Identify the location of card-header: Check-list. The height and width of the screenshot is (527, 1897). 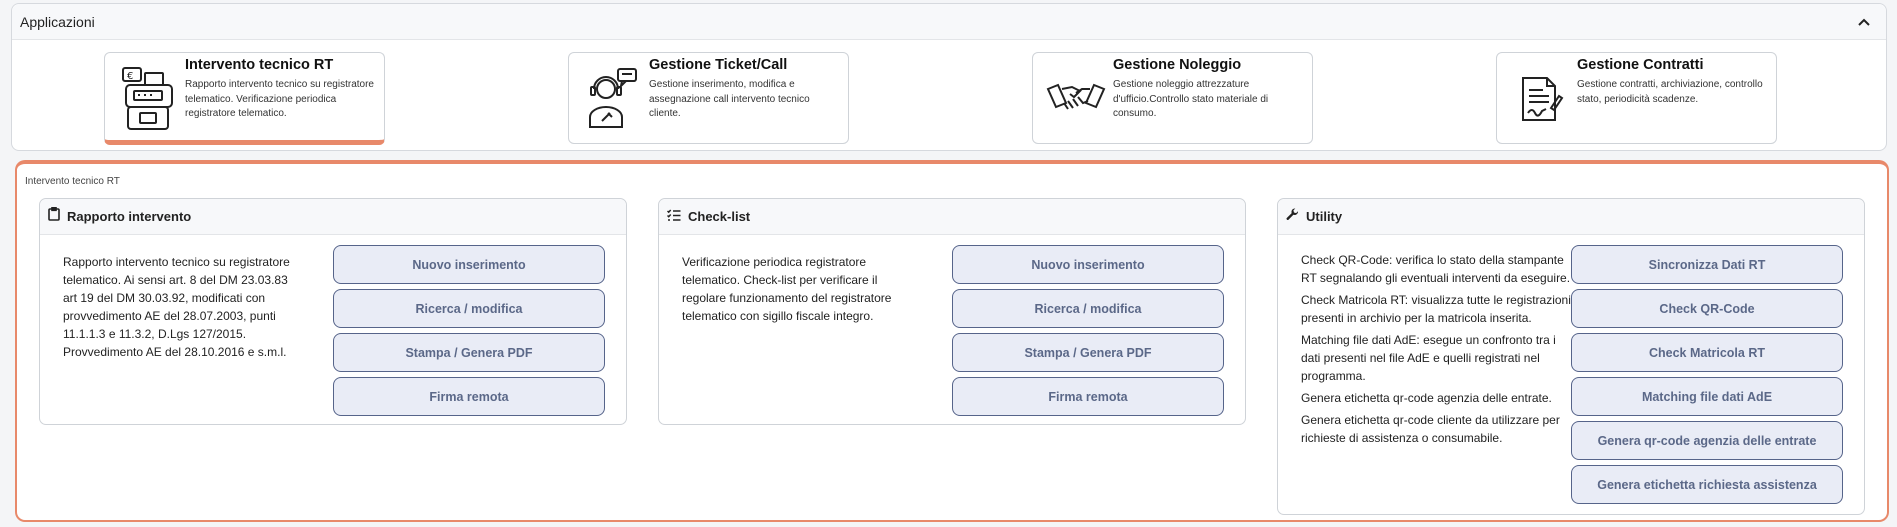
(952, 217).